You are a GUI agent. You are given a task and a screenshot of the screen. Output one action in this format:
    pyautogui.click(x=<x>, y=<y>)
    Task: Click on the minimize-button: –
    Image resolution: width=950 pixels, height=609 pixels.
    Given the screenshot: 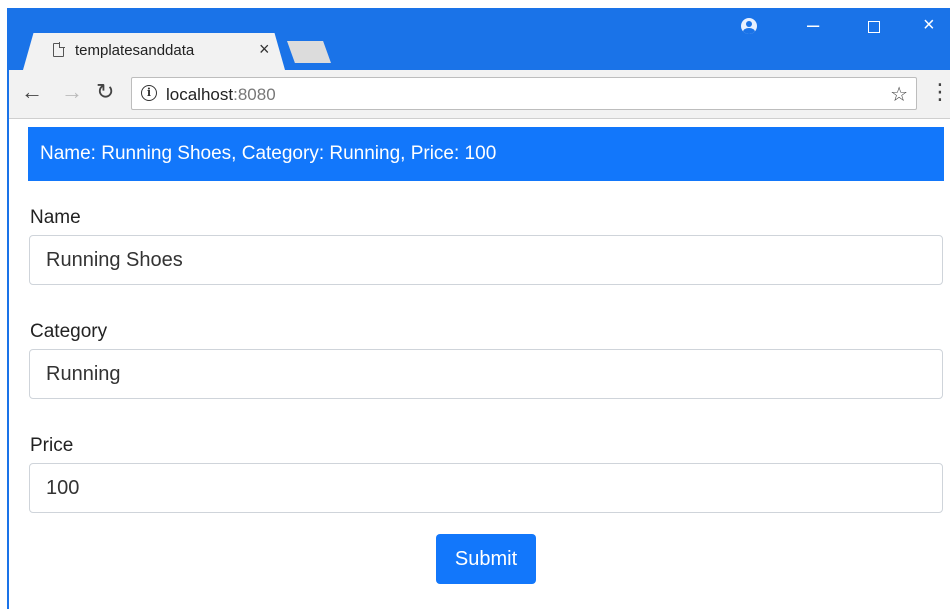 What is the action you would take?
    pyautogui.click(x=813, y=25)
    